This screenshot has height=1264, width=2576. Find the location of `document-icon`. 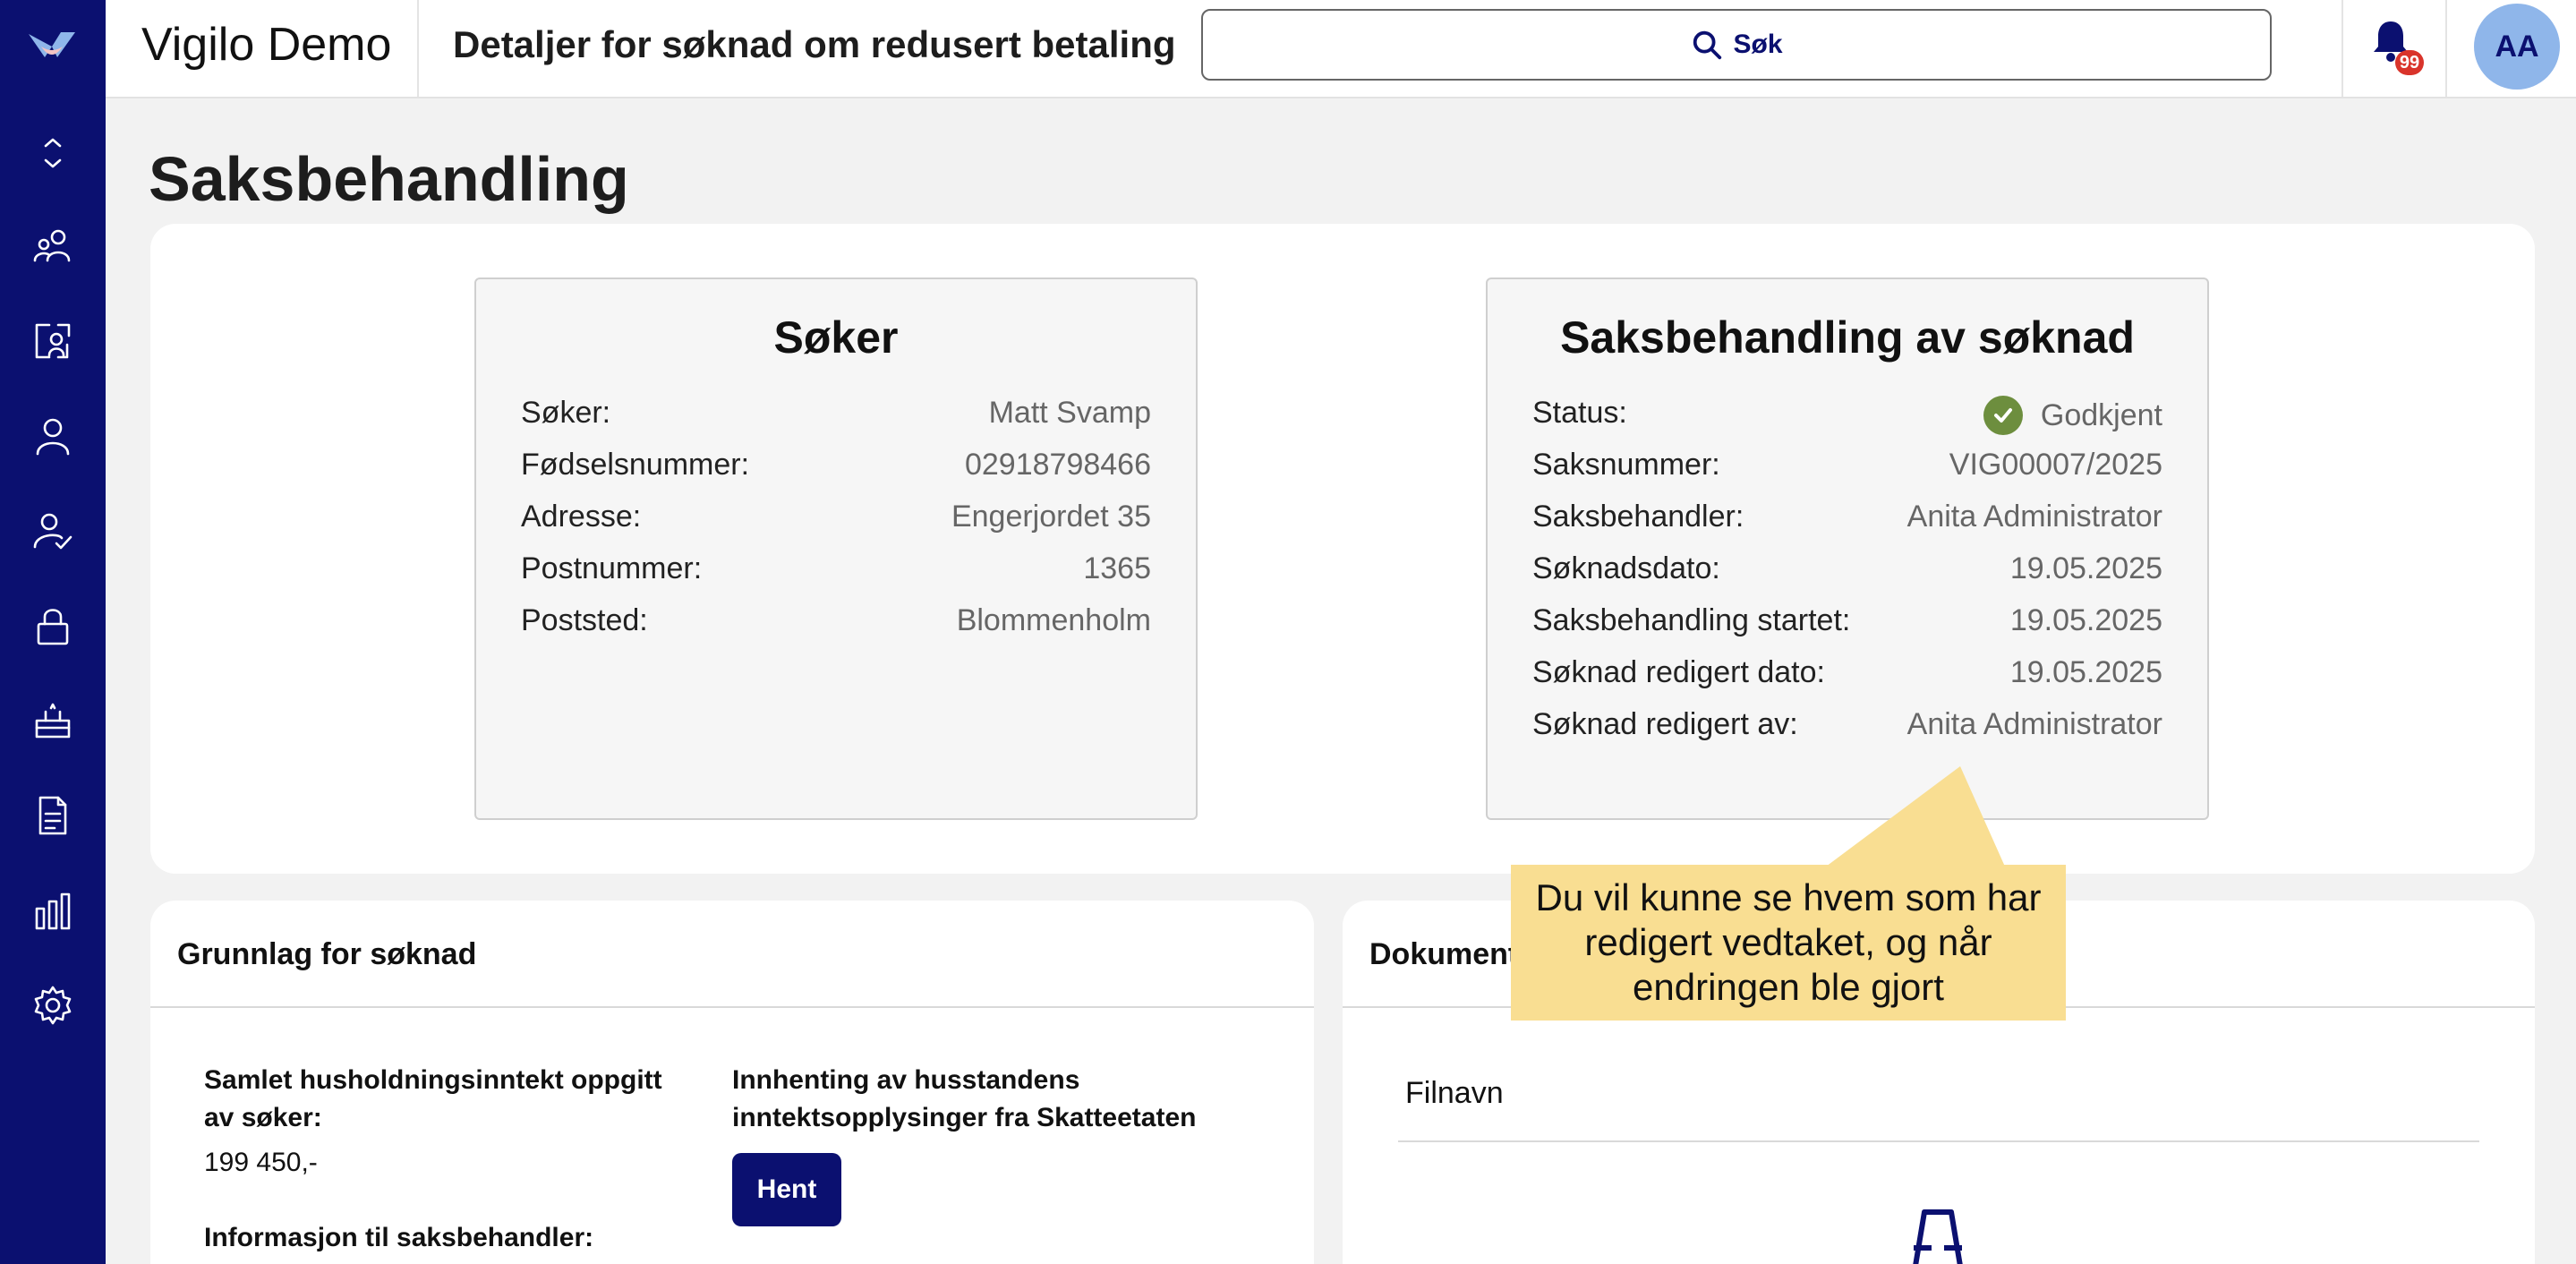

document-icon is located at coordinates (53, 815).